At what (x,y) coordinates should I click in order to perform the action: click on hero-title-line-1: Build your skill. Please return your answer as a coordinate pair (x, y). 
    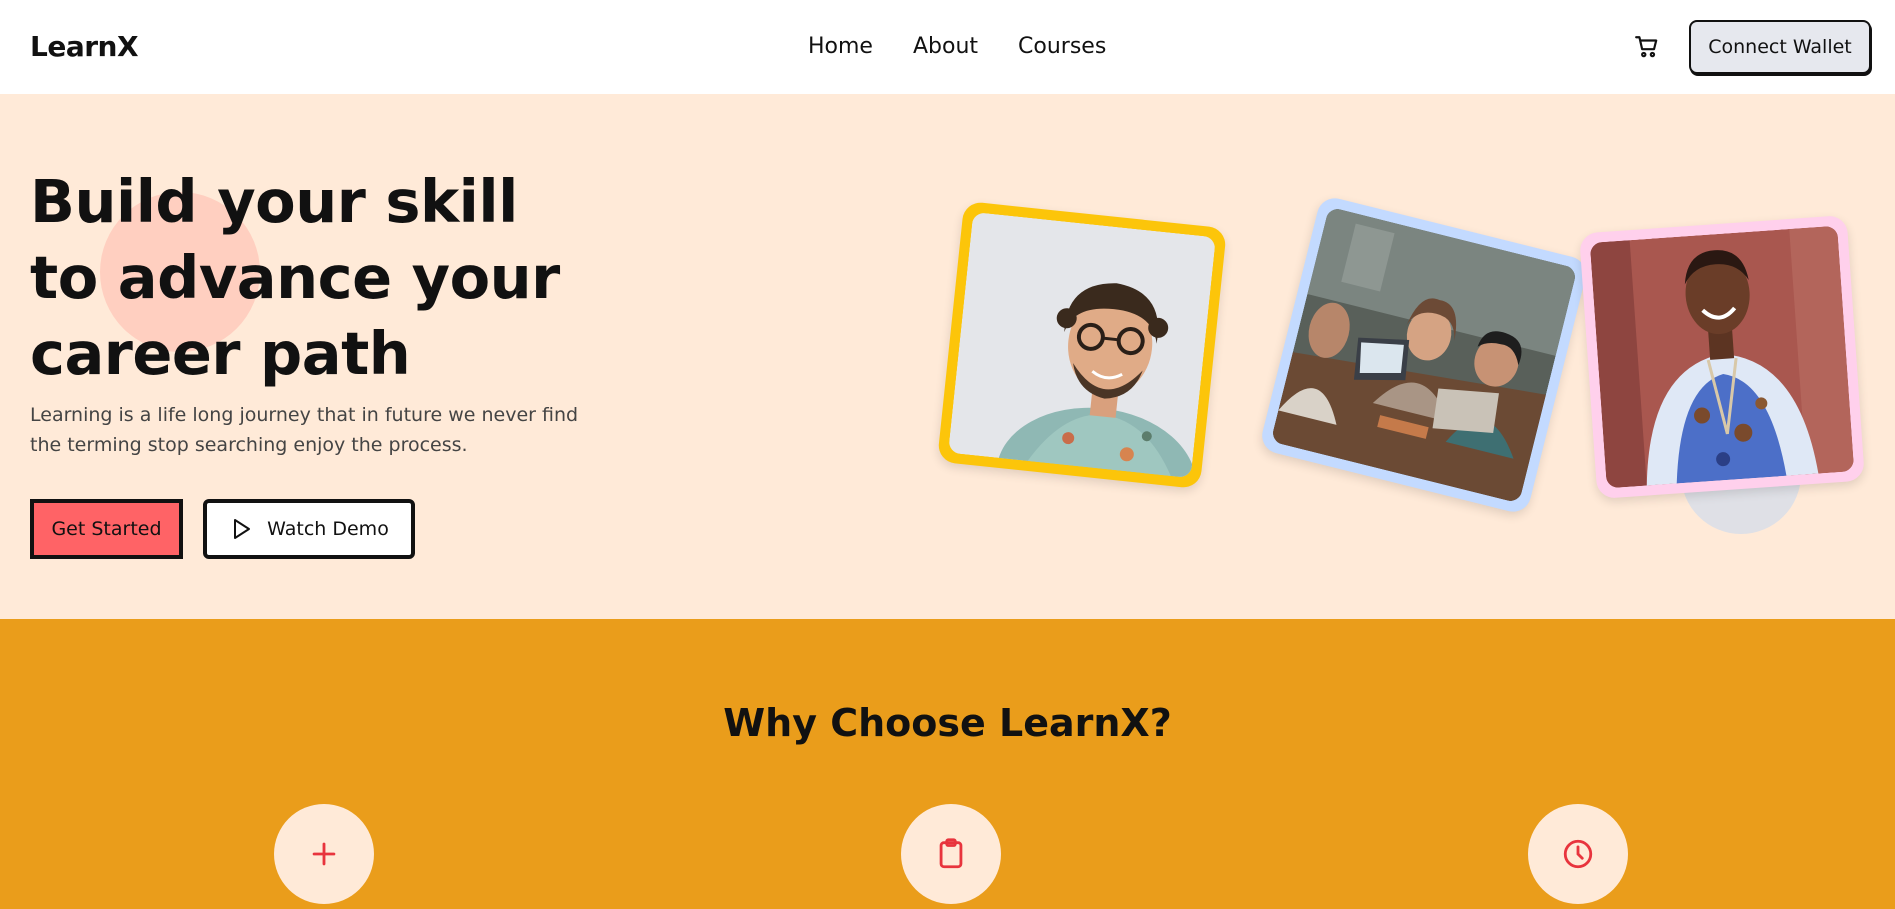
    Looking at the image, I should click on (274, 201).